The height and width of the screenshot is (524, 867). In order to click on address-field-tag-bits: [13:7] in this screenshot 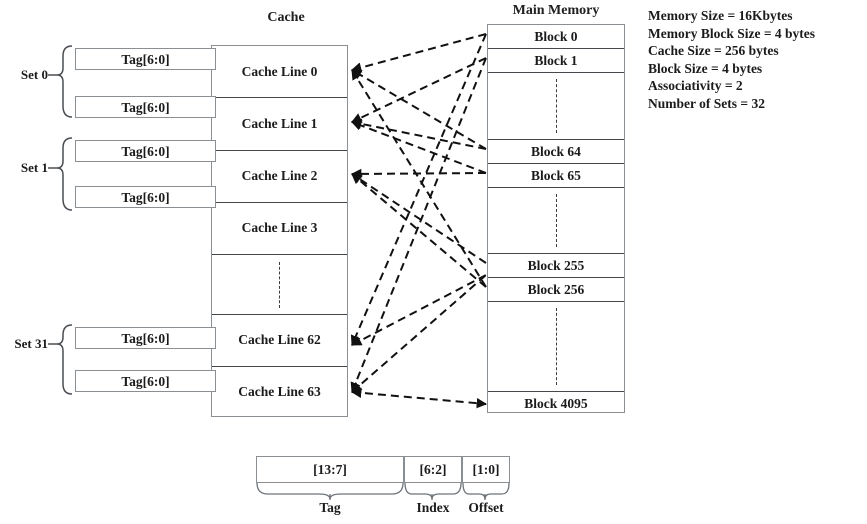, I will do `click(330, 469)`.